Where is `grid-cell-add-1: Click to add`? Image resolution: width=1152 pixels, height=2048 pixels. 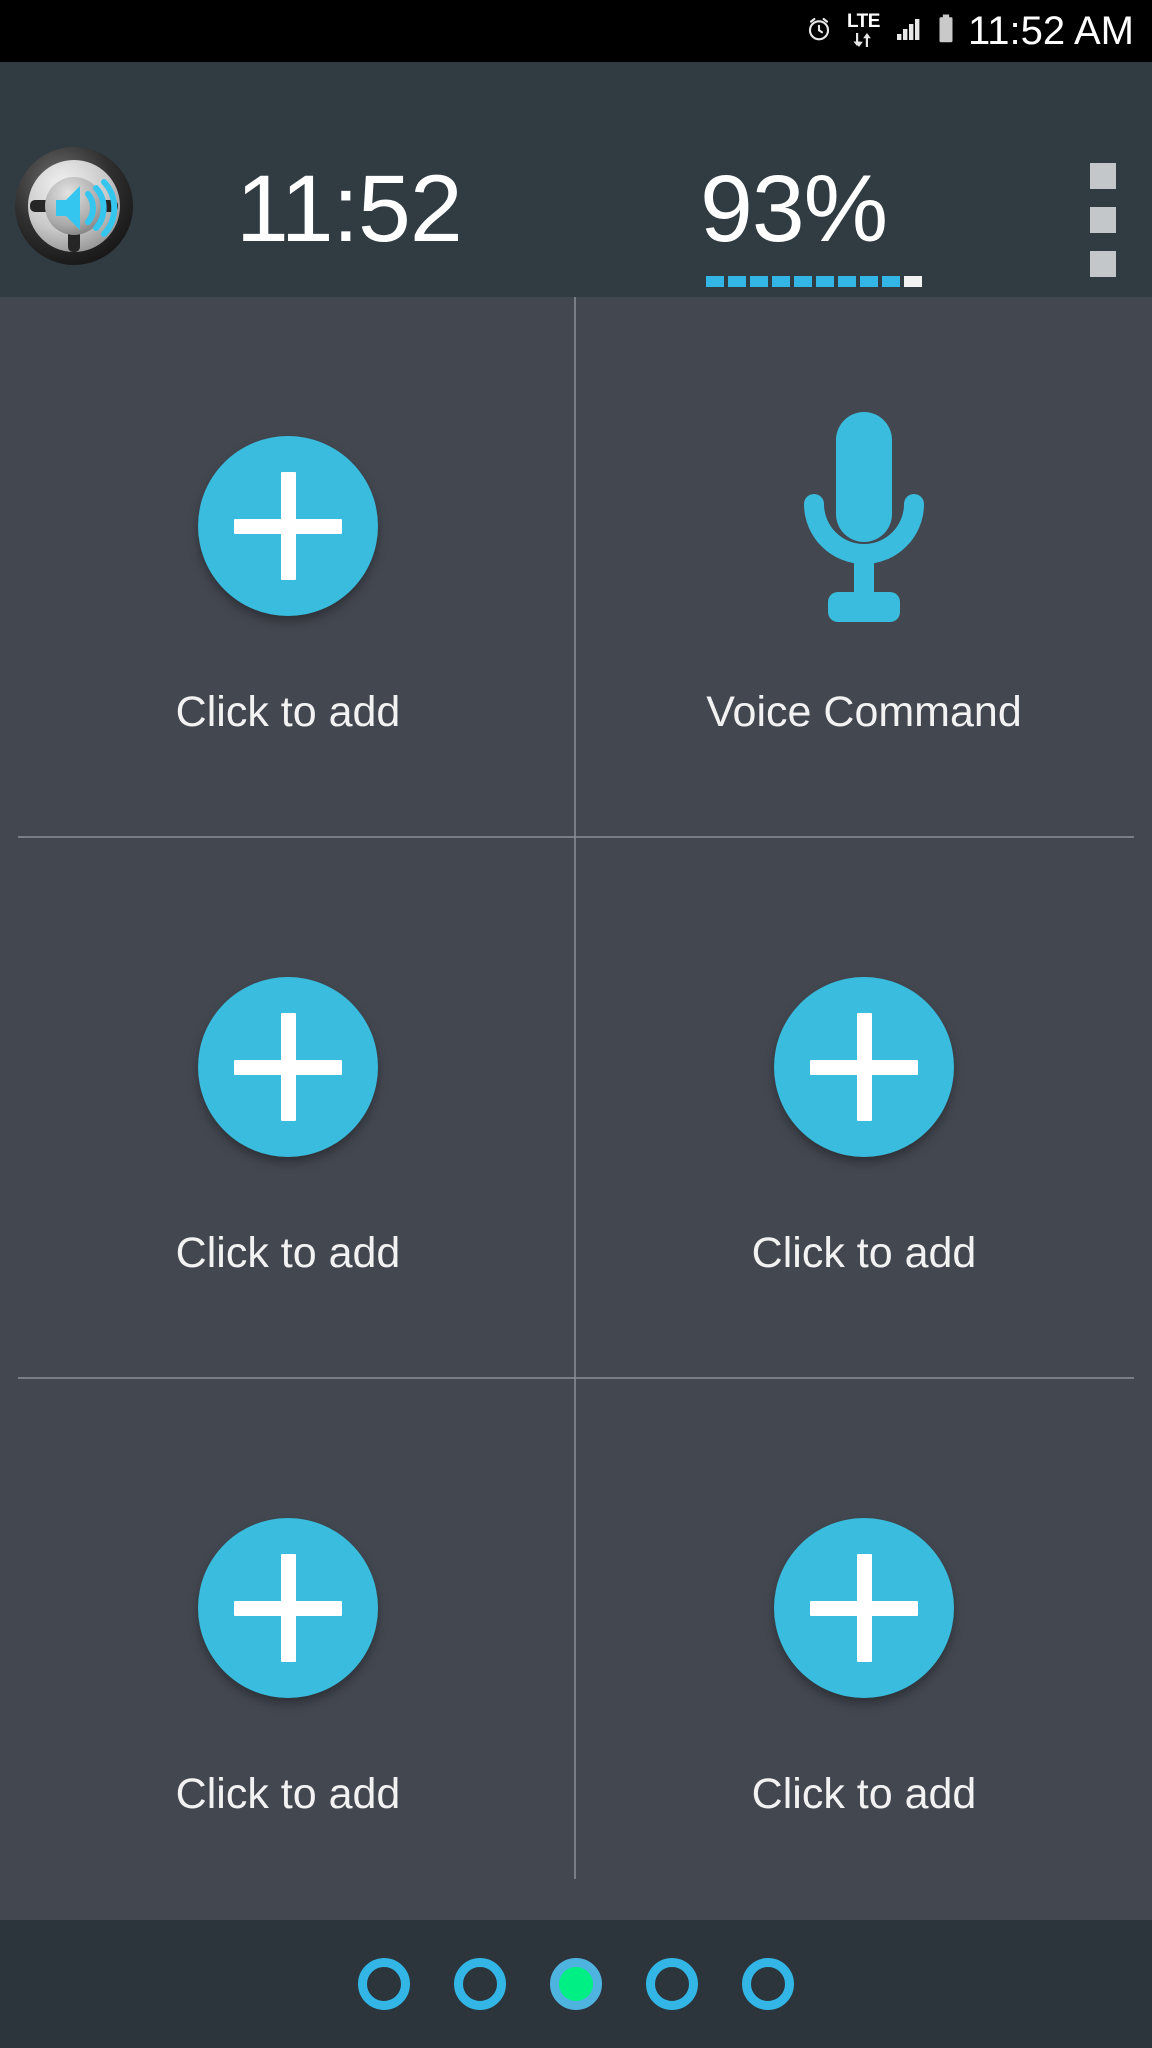
grid-cell-add-1: Click to add is located at coordinates (288, 567).